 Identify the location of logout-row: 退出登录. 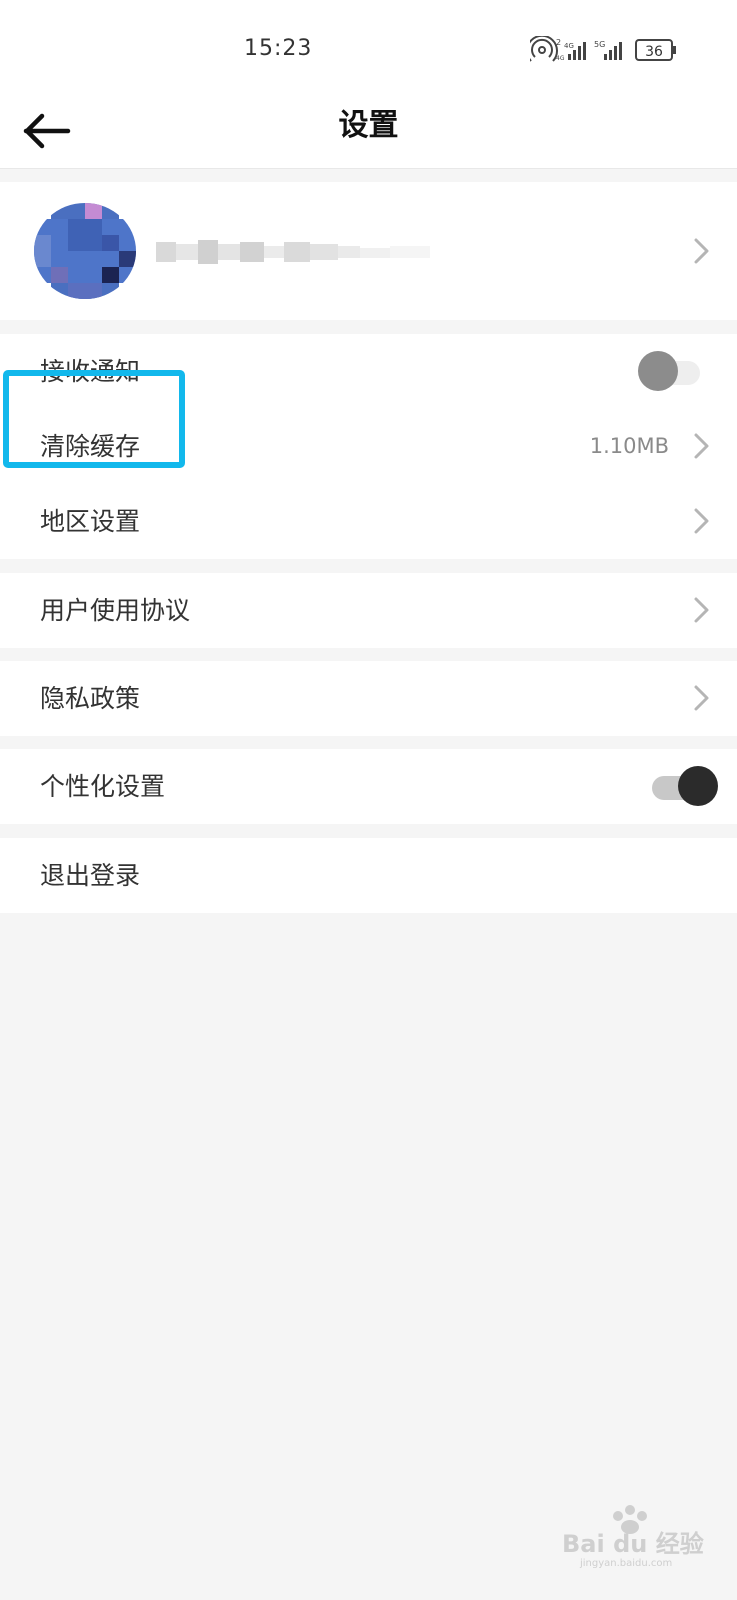
(368, 875).